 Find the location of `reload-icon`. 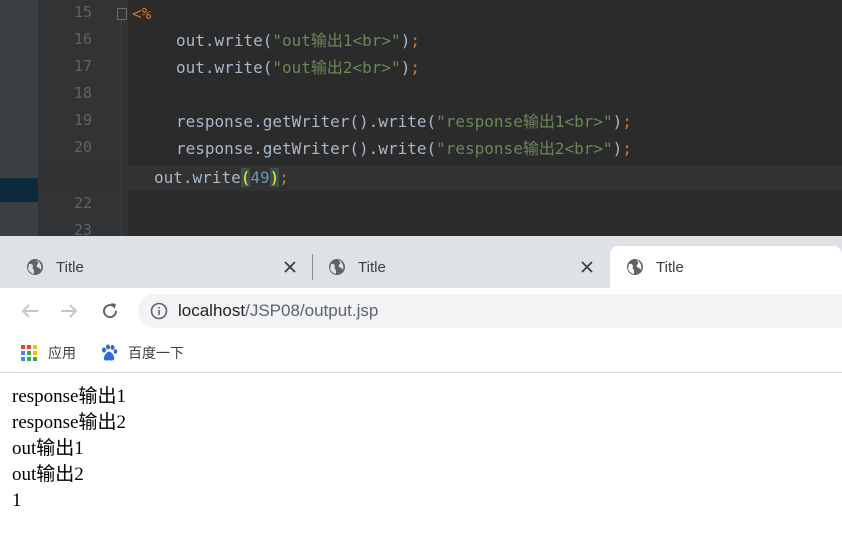

reload-icon is located at coordinates (110, 311).